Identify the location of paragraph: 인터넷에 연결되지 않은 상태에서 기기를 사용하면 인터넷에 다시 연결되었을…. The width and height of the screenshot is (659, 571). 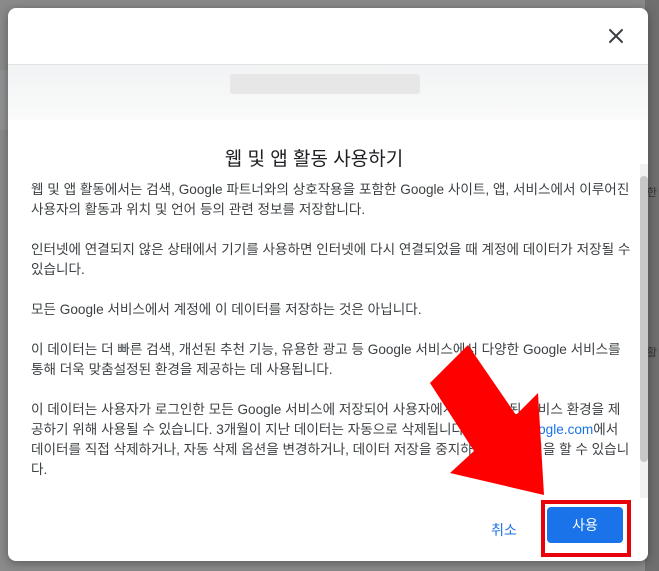
(331, 259).